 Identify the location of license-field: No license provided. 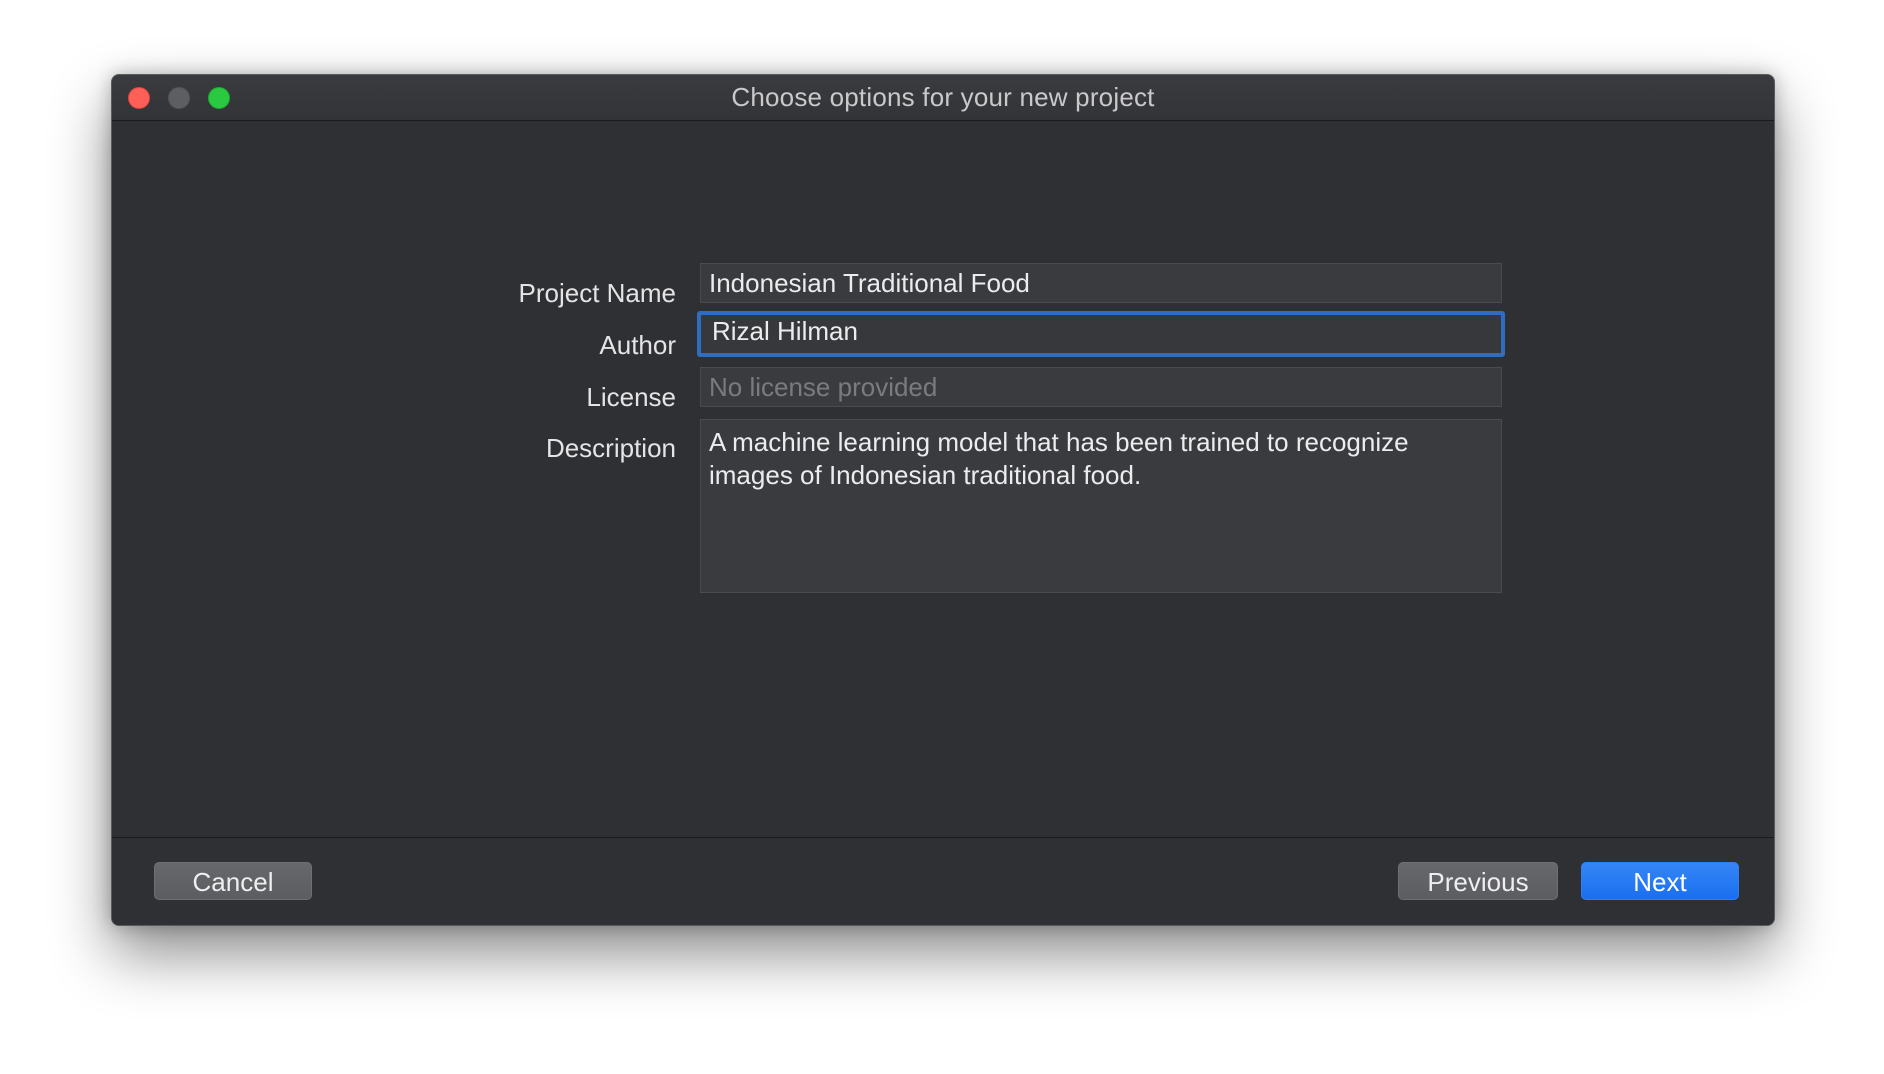
(1101, 387).